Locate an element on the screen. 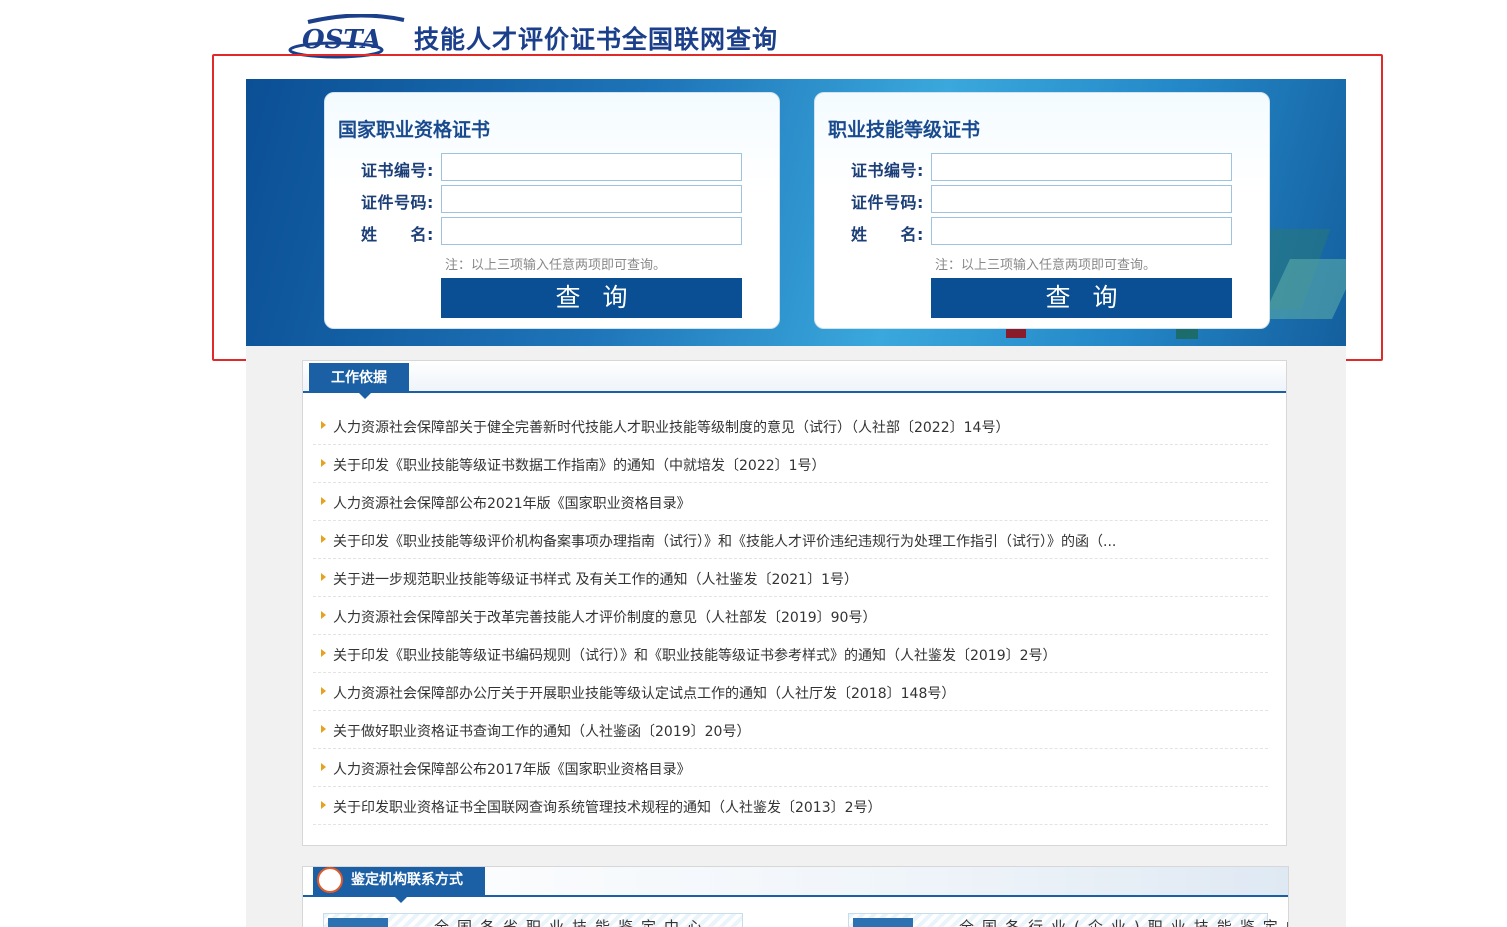 Image resolution: width=1507 pixels, height=927 pixels. list-item: 关于做好职业资格证书查询工作的通知（人社鉴函〔2019〕20号） is located at coordinates (790, 730).